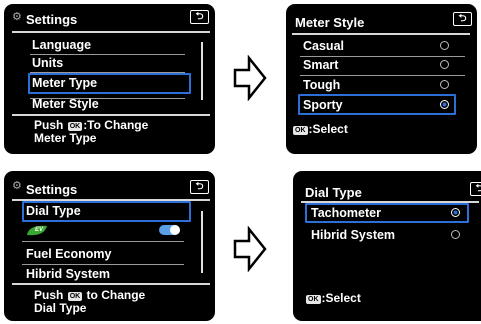 This screenshot has width=481, height=324. Describe the element at coordinates (333, 192) in the screenshot. I see `panel-title: Dial Type` at that location.